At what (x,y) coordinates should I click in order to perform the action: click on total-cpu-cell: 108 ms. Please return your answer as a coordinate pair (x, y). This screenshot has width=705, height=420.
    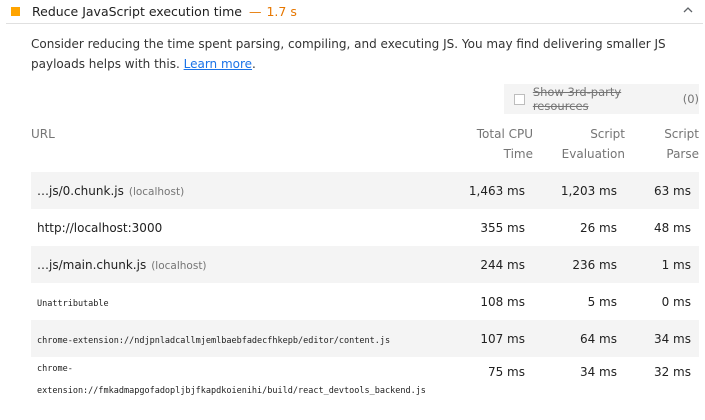
    Looking at the image, I should click on (502, 301).